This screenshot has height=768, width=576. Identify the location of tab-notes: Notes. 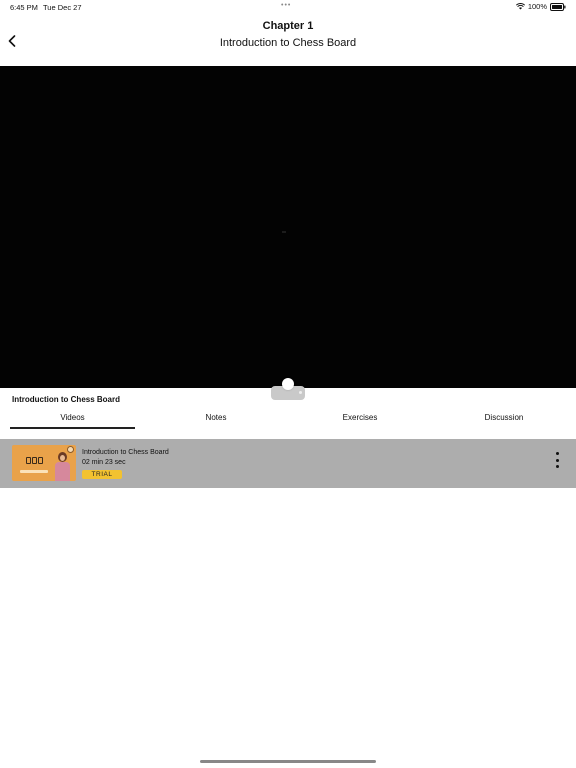
(216, 418).